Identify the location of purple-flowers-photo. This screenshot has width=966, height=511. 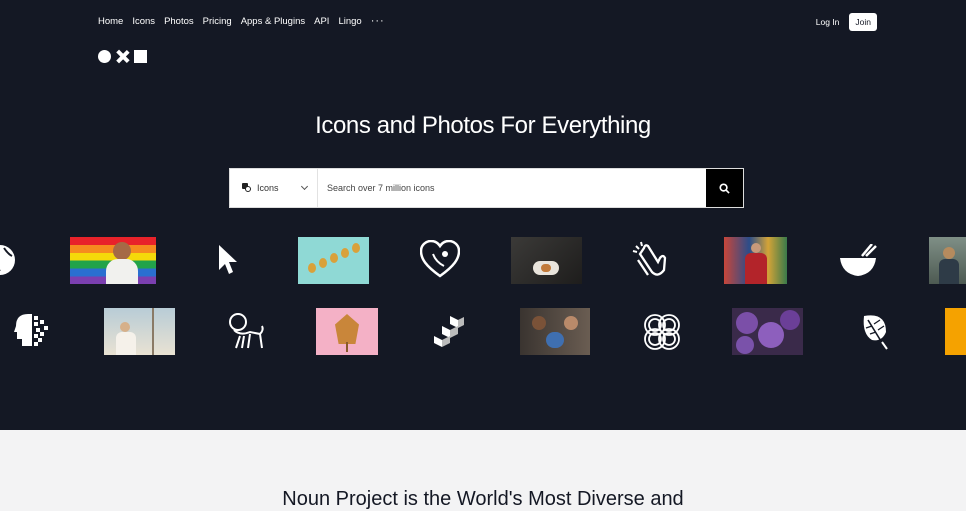
(767, 331).